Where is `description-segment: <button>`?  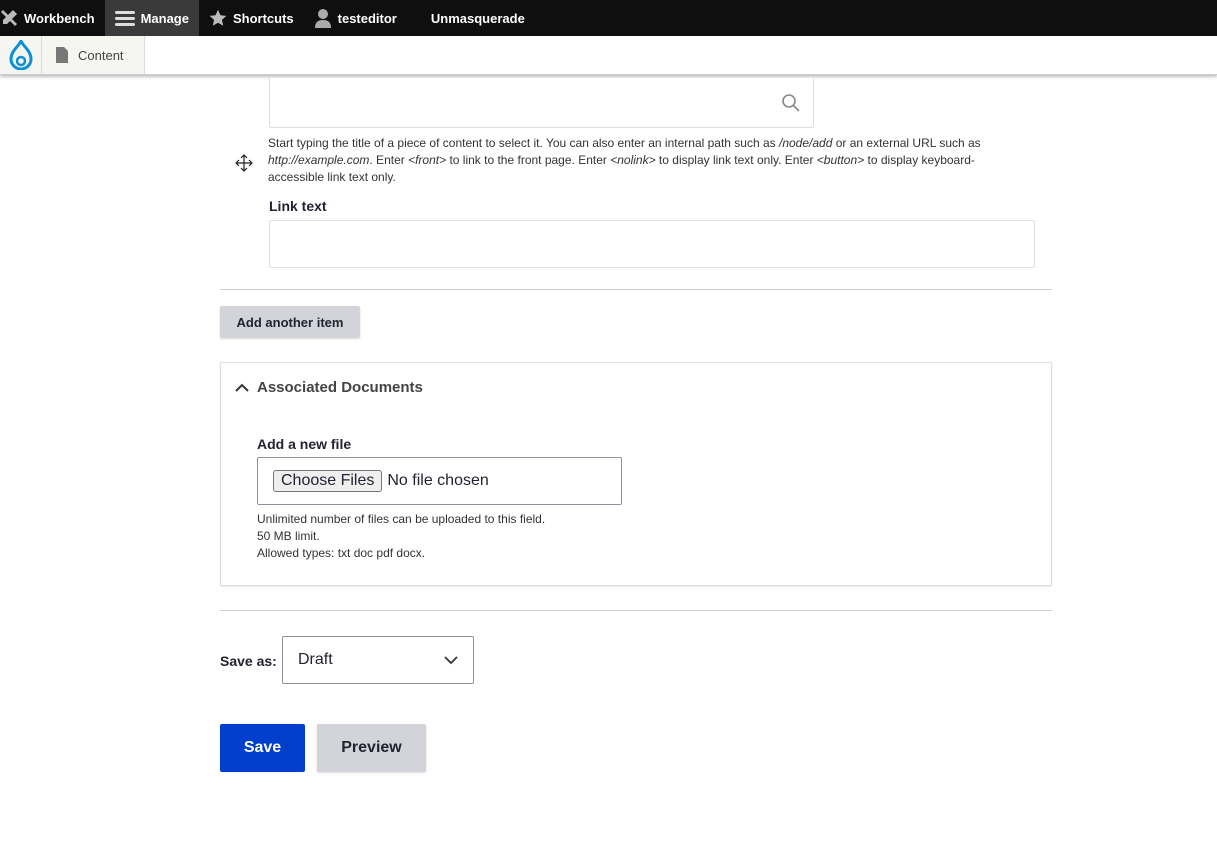
description-segment: <button> is located at coordinates (840, 160).